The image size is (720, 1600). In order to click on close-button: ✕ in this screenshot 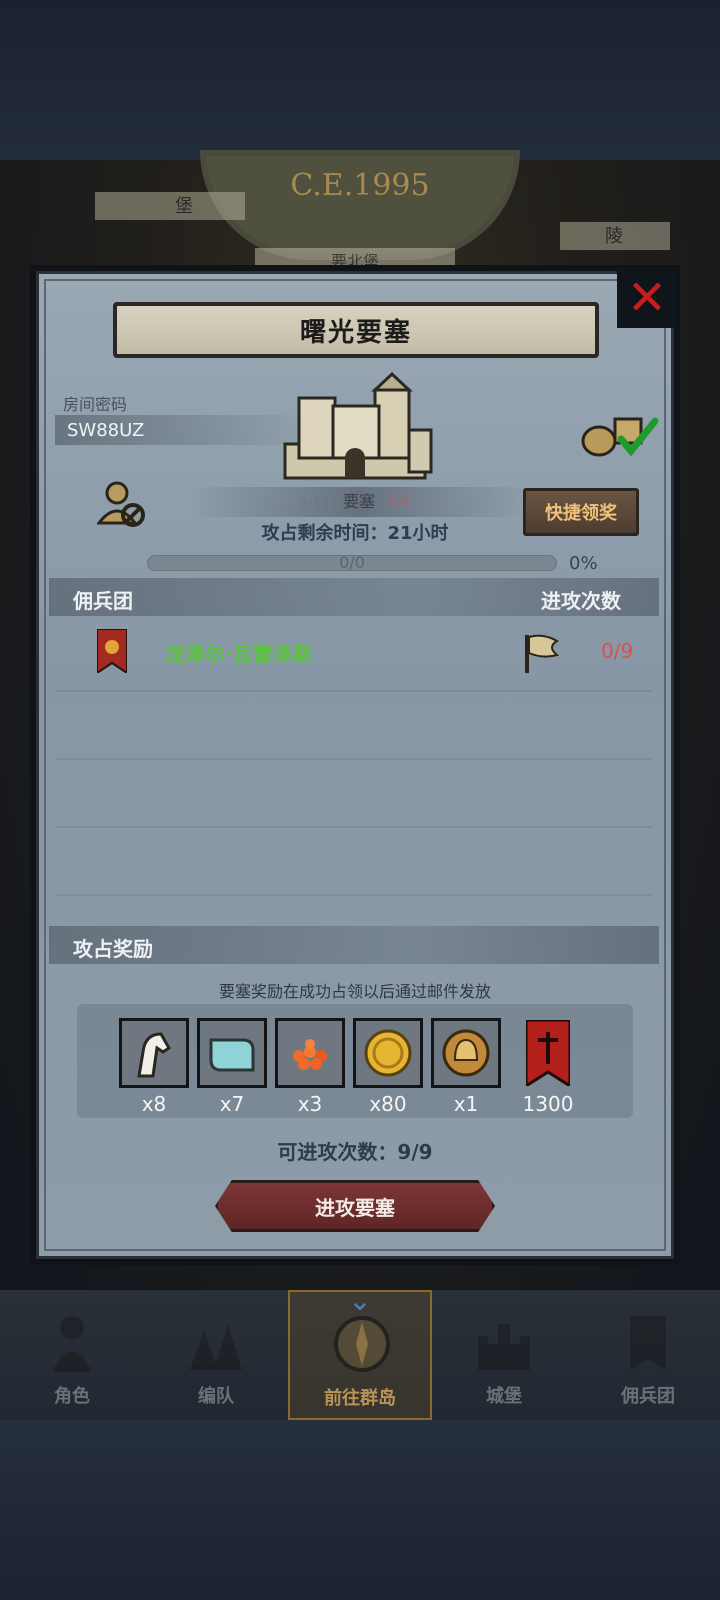, I will do `click(647, 298)`.